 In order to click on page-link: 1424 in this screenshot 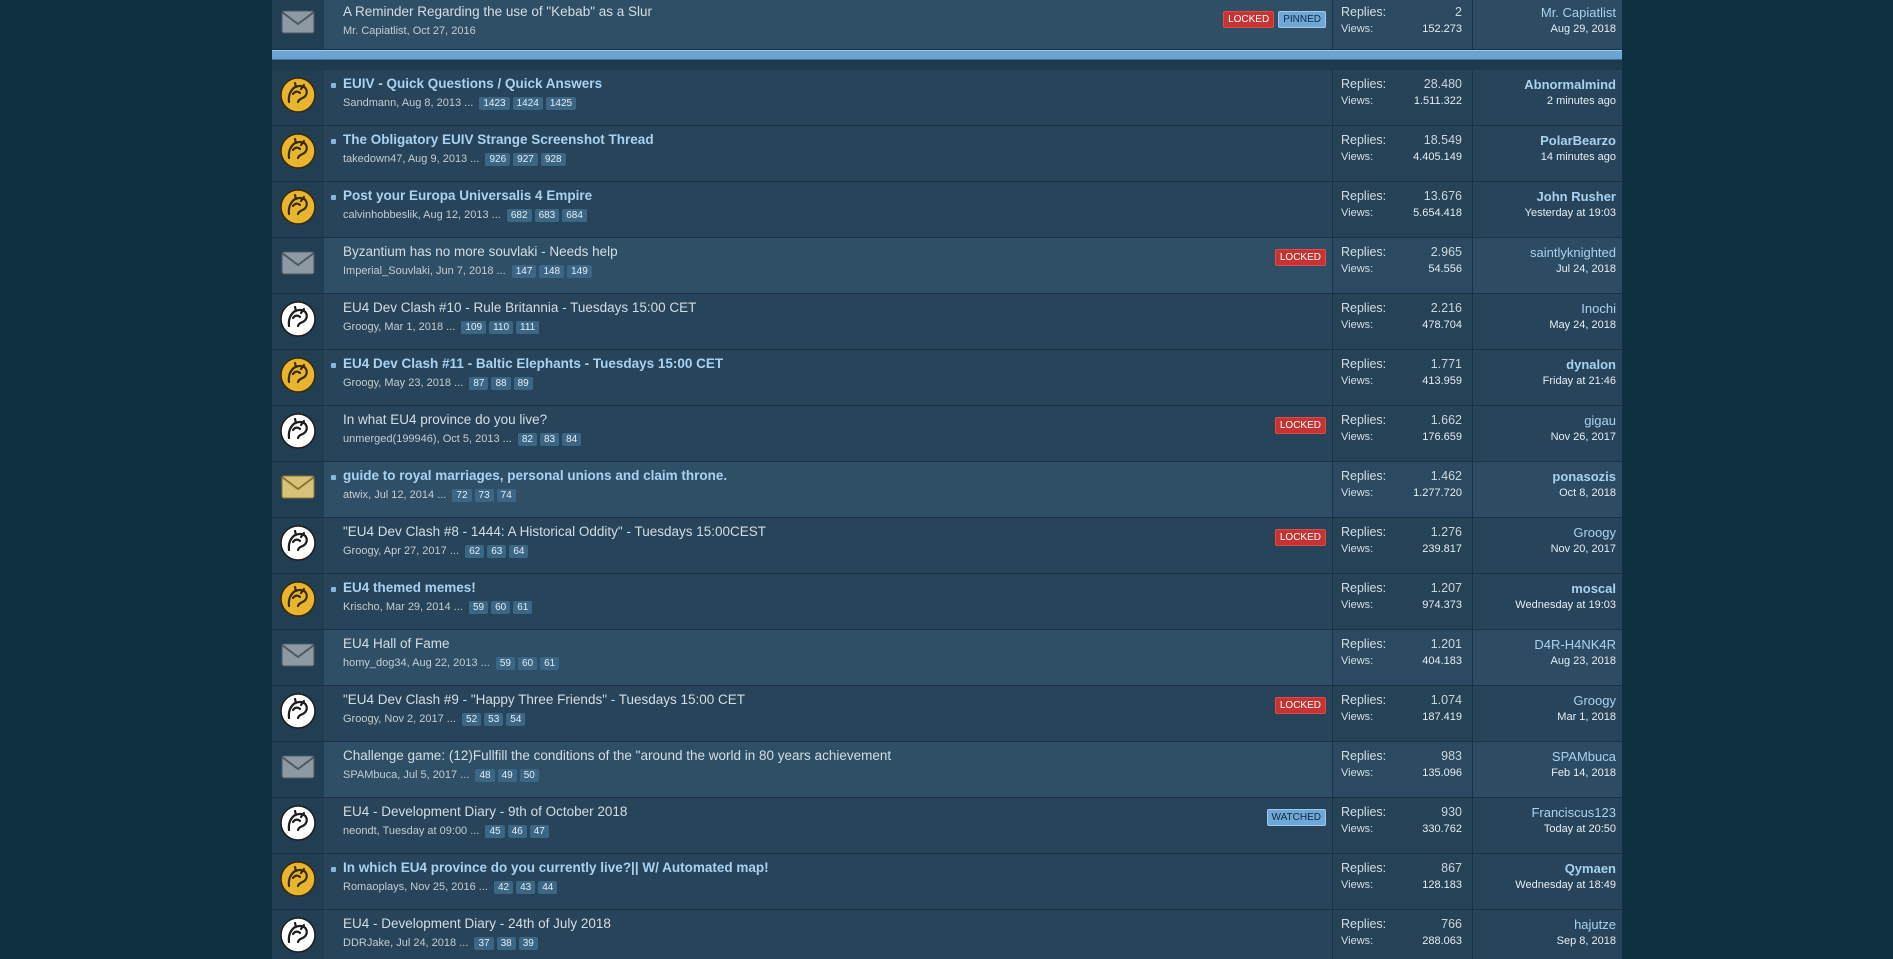, I will do `click(527, 103)`.